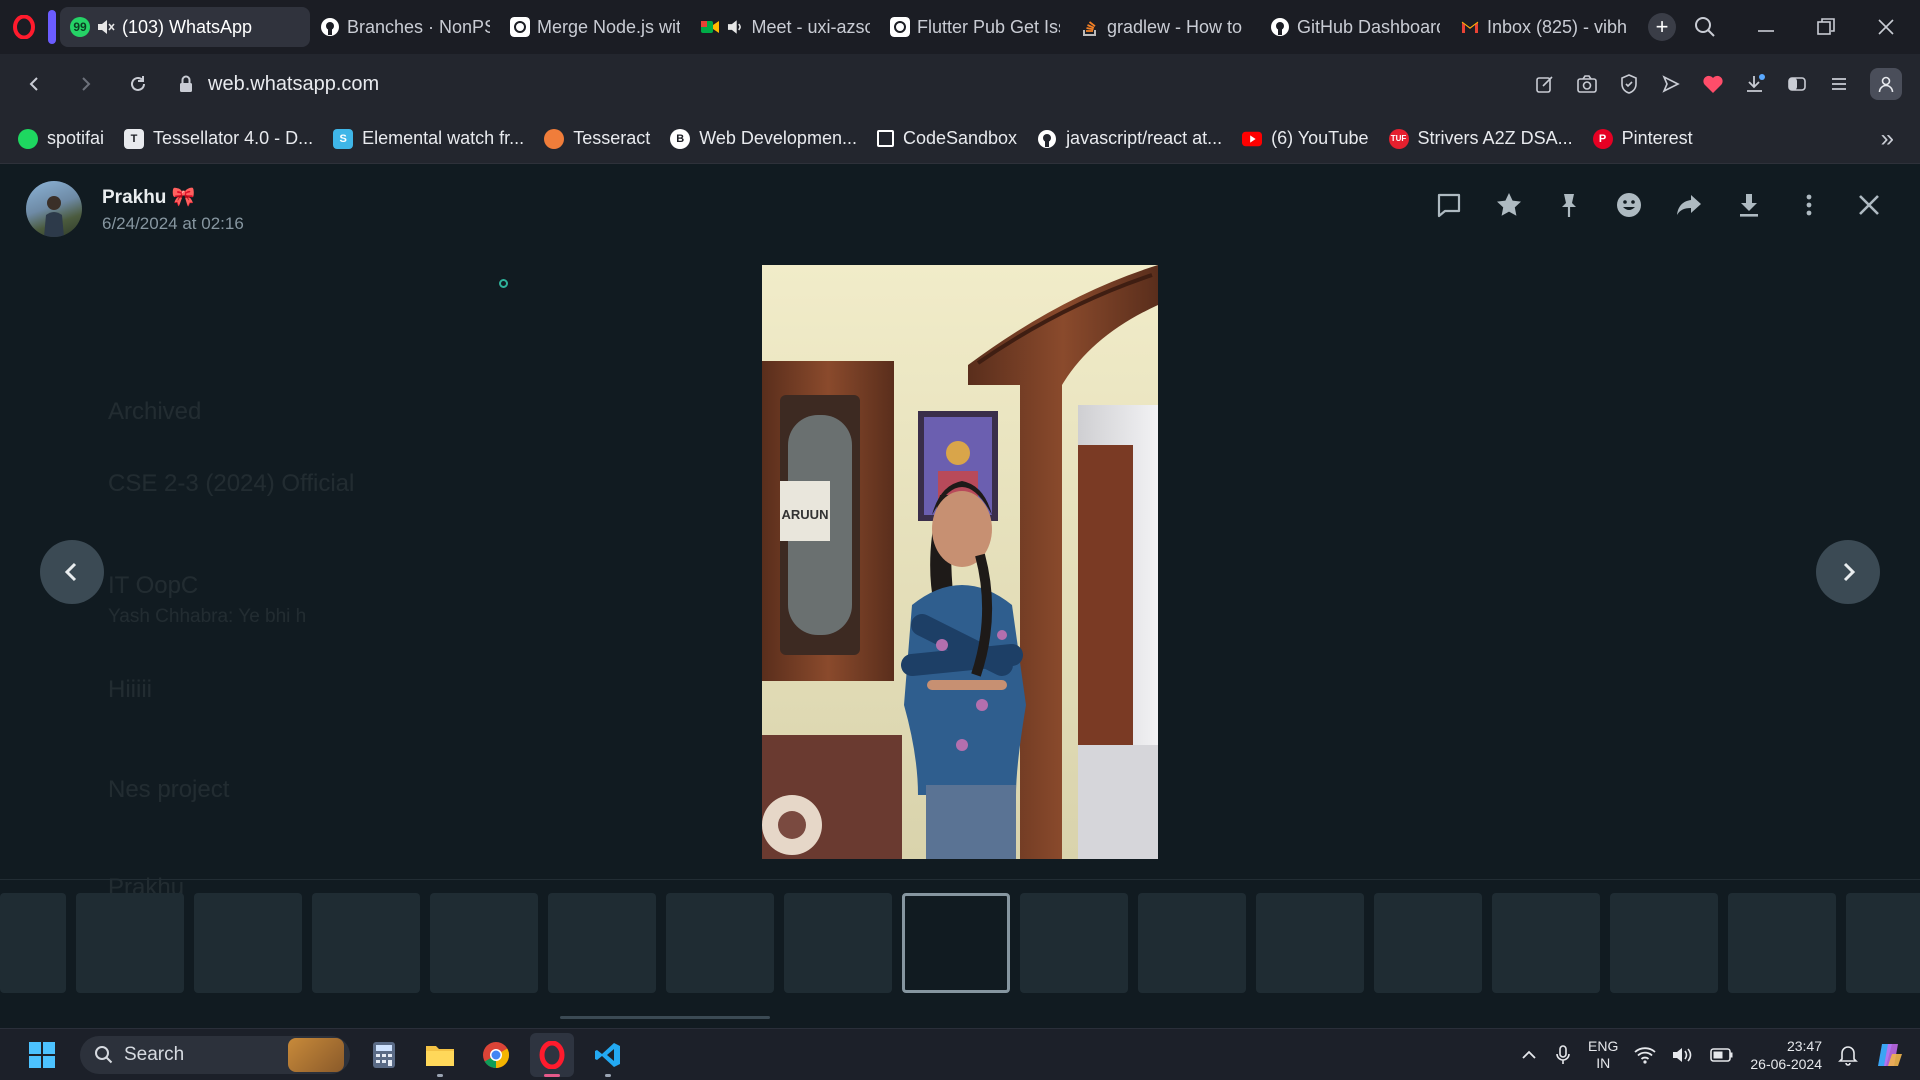  I want to click on battery-icon, so click(1722, 1055).